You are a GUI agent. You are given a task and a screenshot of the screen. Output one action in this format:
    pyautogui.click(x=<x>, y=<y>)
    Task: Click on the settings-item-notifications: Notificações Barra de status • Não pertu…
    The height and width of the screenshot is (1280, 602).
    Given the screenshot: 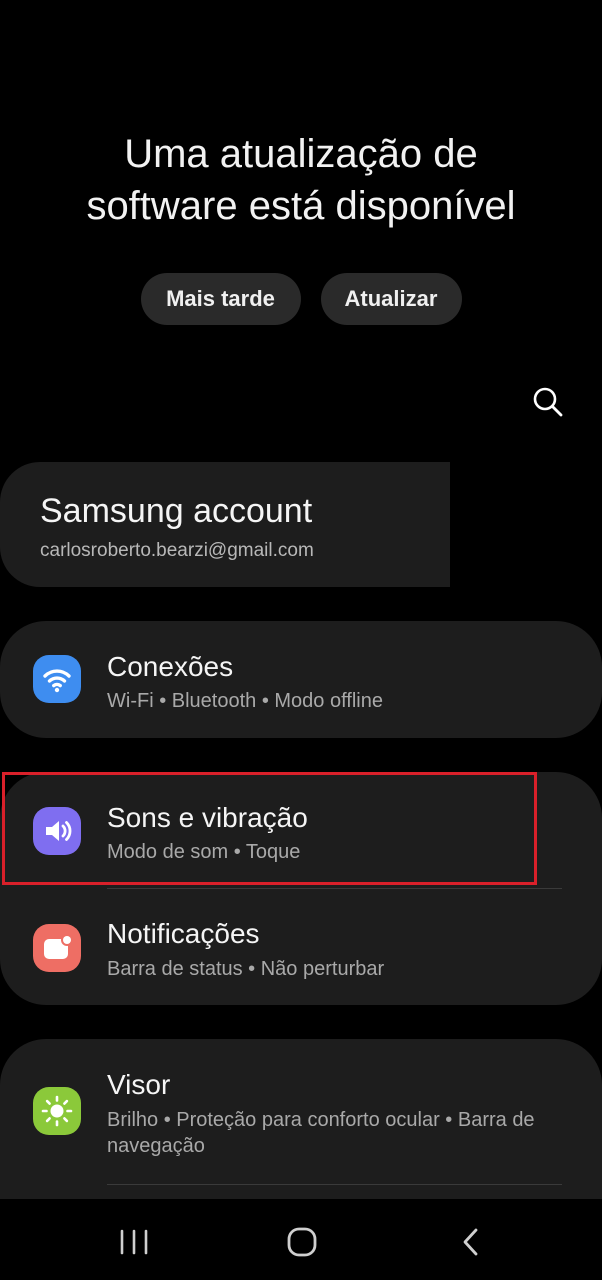 What is the action you would take?
    pyautogui.click(x=301, y=947)
    